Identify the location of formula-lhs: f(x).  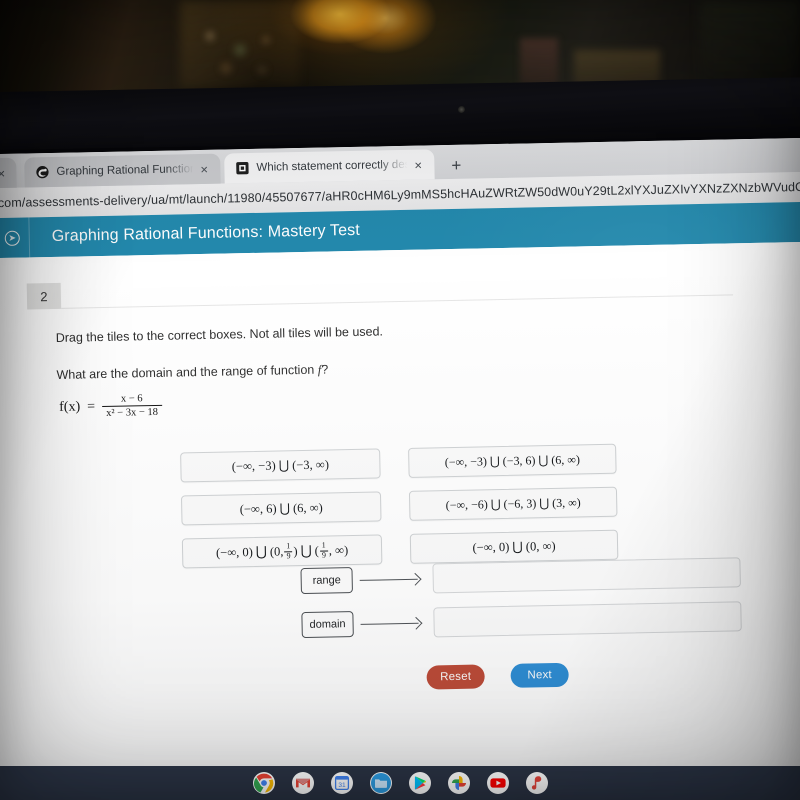
(70, 406).